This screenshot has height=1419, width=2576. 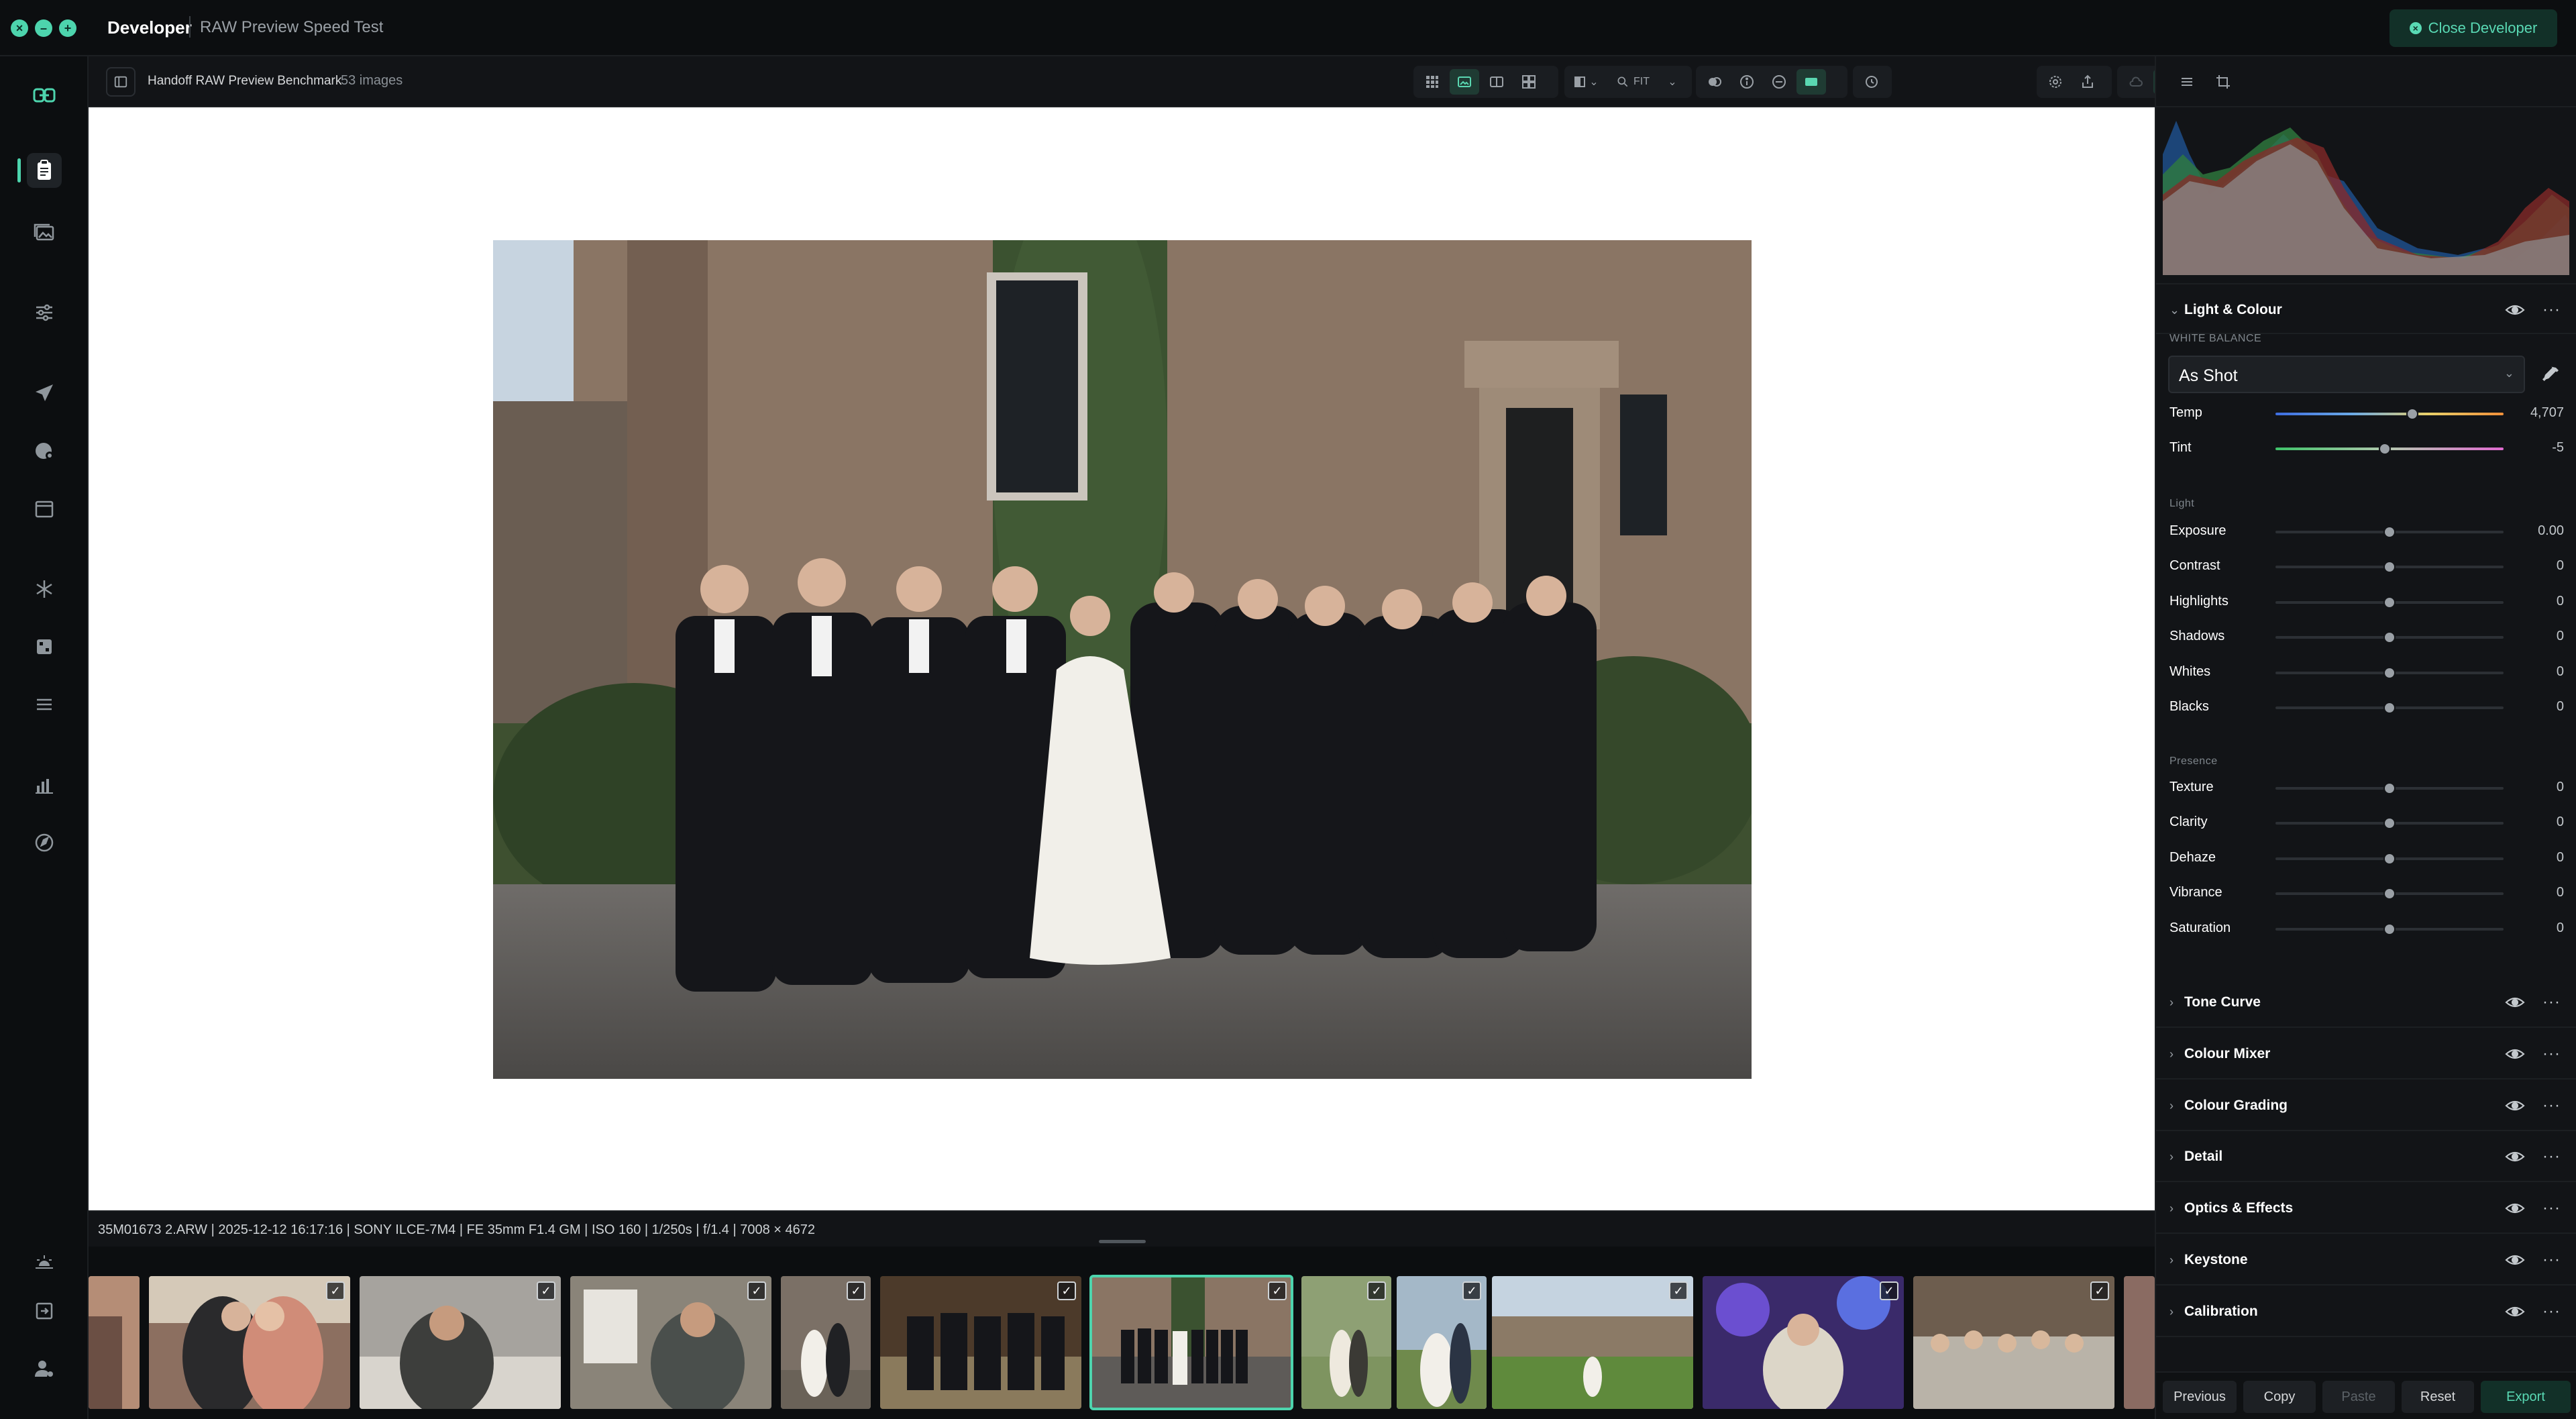 What do you see at coordinates (2366, 1311) in the screenshot?
I see `section-calibration: › Calibration ···` at bounding box center [2366, 1311].